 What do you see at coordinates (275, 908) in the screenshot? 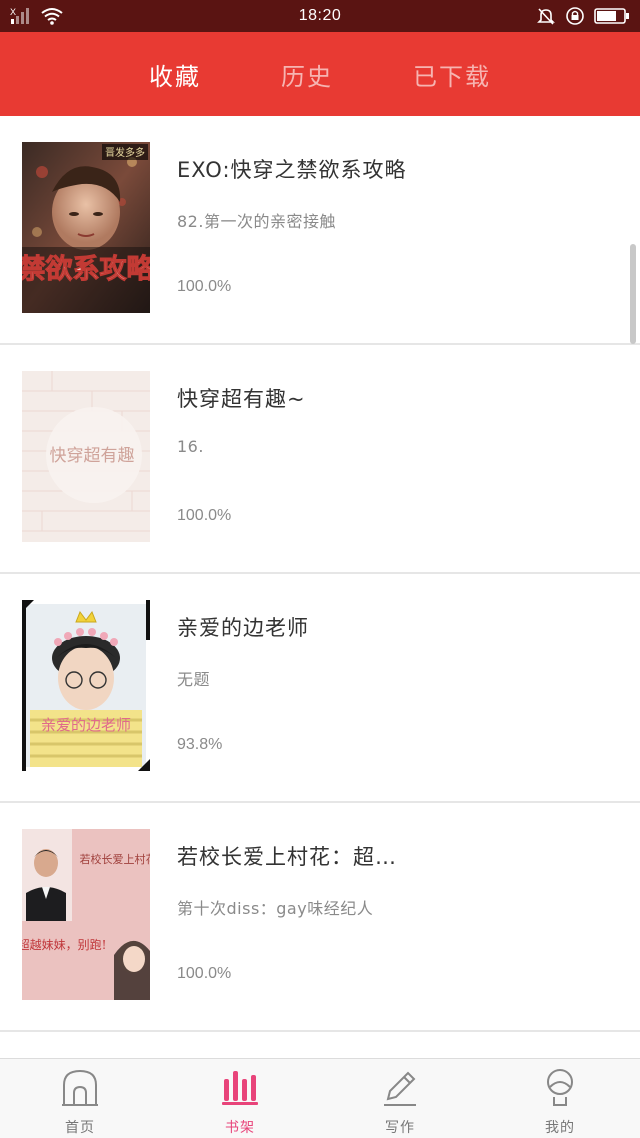
I see `book-chapter: 第十次diss：gay味经纪人` at bounding box center [275, 908].